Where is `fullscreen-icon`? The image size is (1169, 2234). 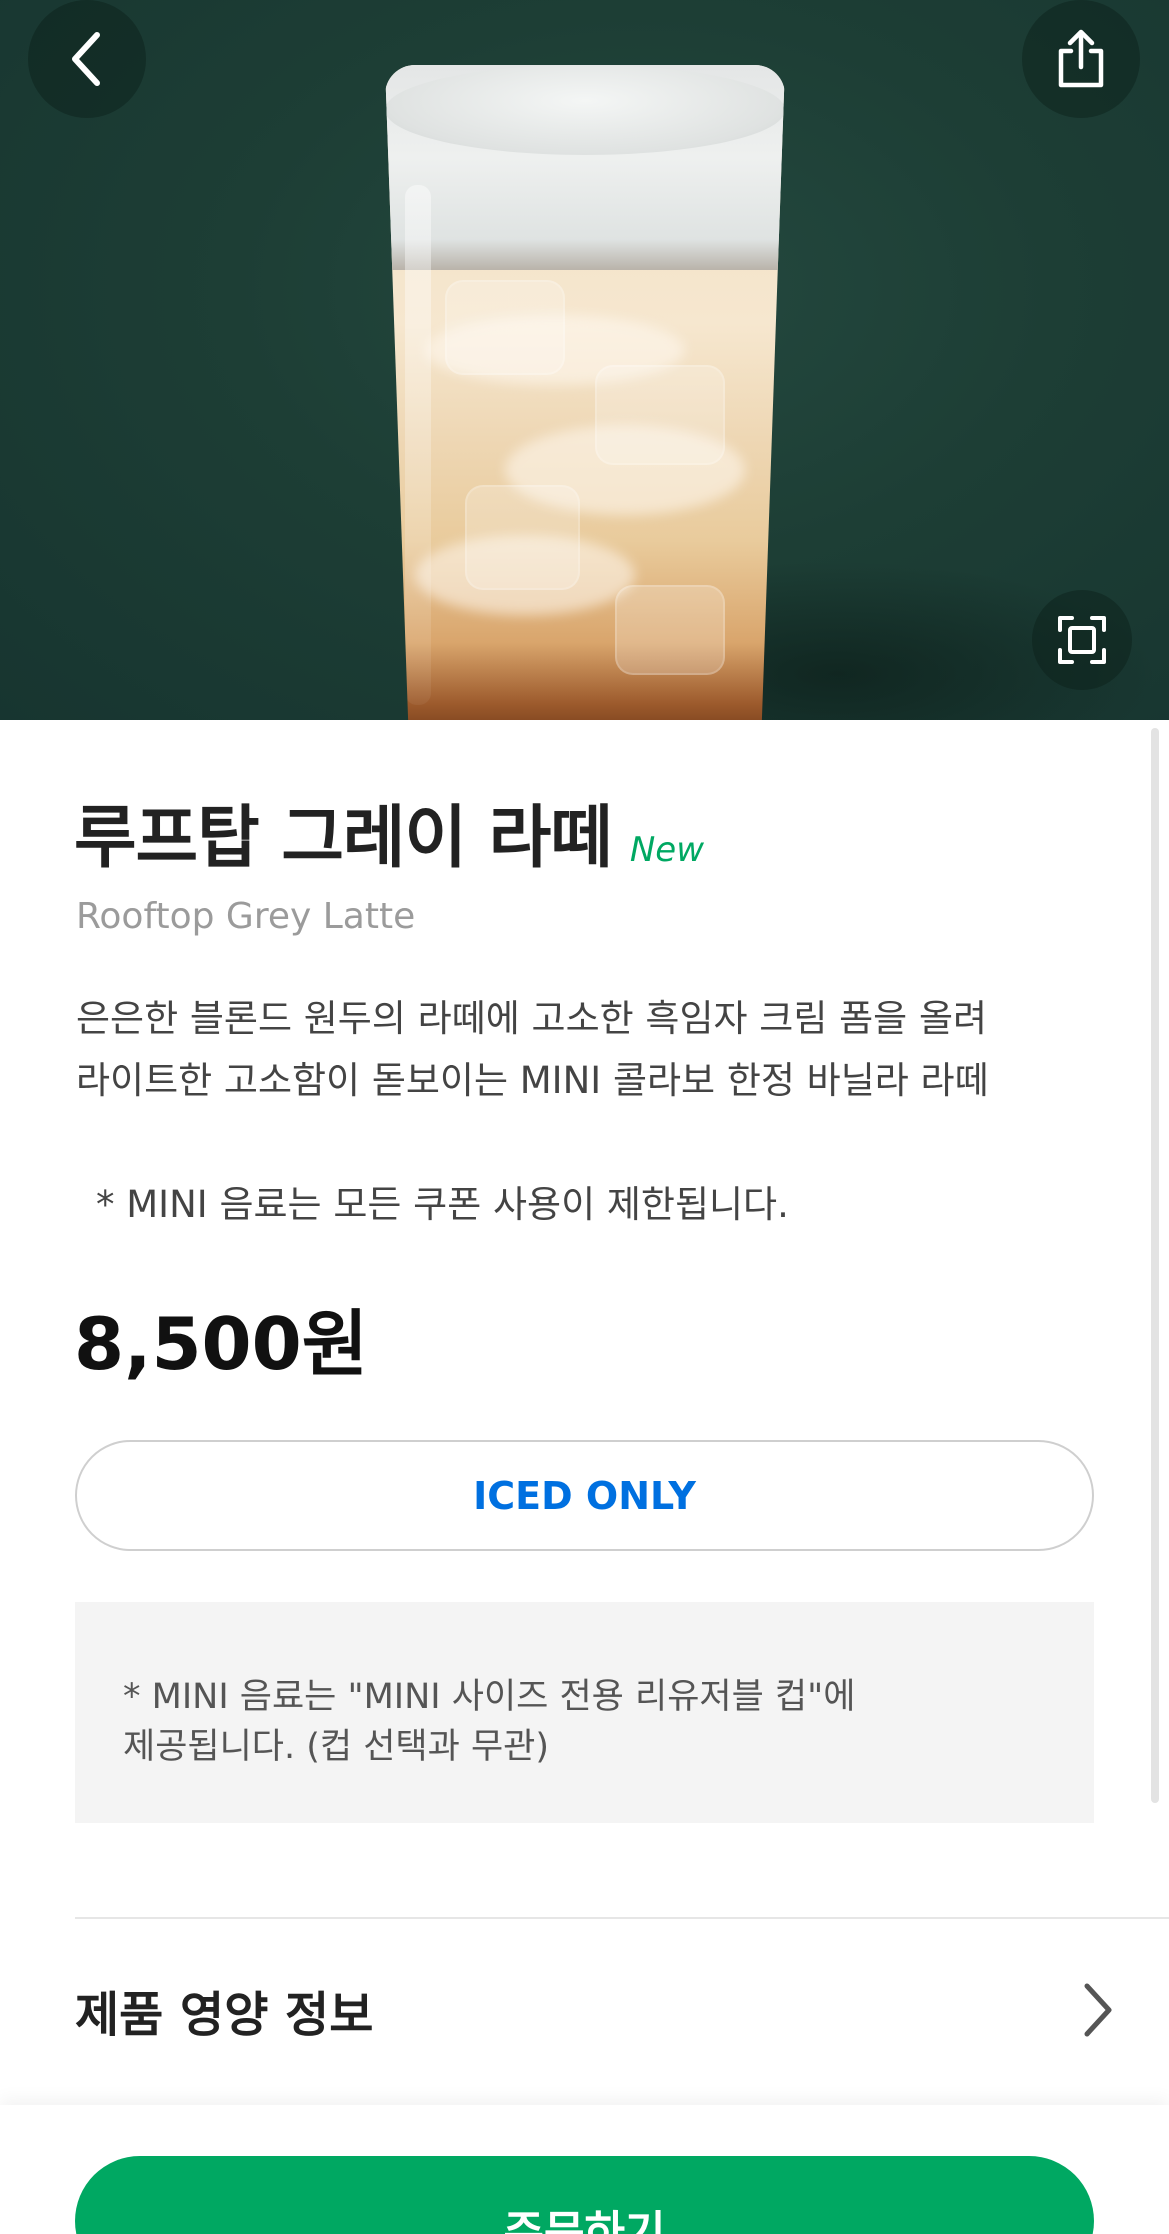
fullscreen-icon is located at coordinates (1082, 640).